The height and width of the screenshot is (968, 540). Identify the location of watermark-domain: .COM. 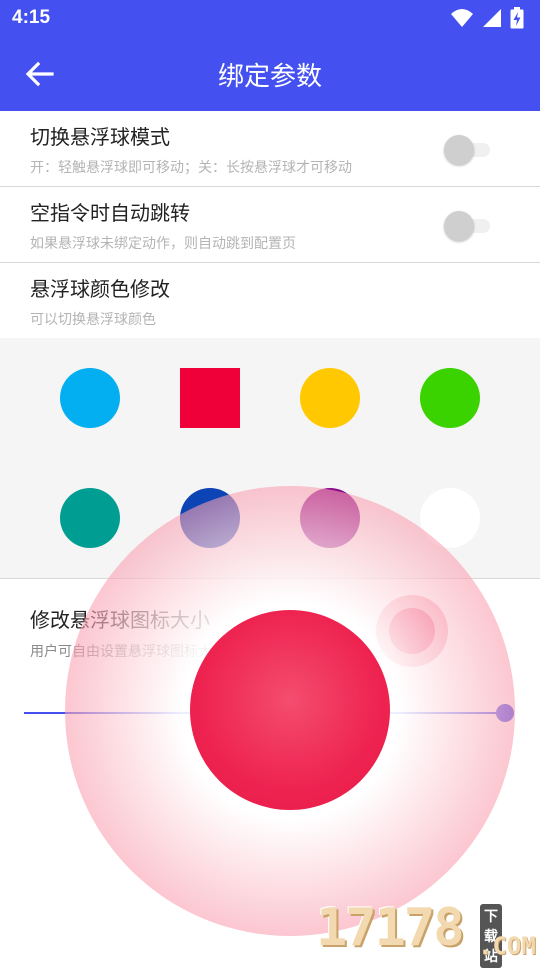
(507, 946).